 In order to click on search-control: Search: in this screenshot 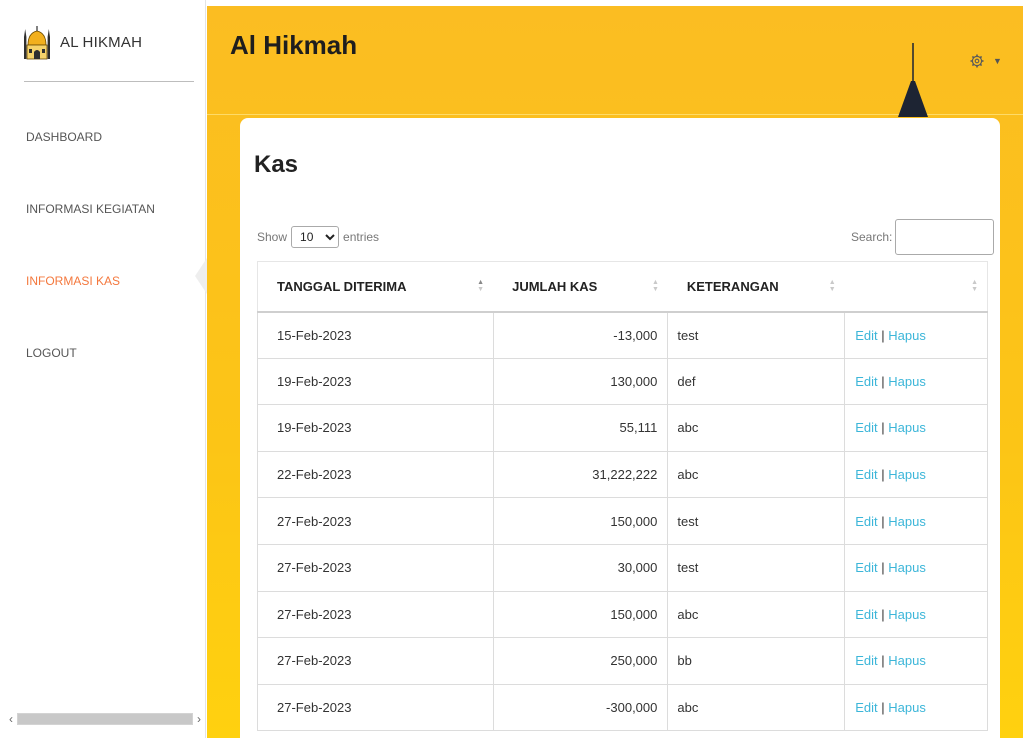, I will do `click(923, 237)`.